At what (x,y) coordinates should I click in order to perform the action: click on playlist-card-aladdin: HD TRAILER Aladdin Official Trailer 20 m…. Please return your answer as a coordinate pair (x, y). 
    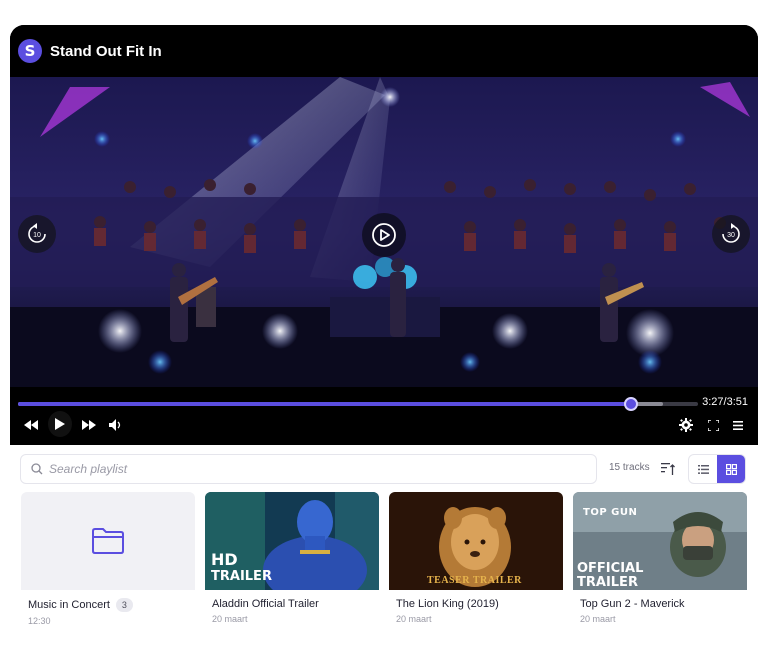
    Looking at the image, I should click on (292, 558).